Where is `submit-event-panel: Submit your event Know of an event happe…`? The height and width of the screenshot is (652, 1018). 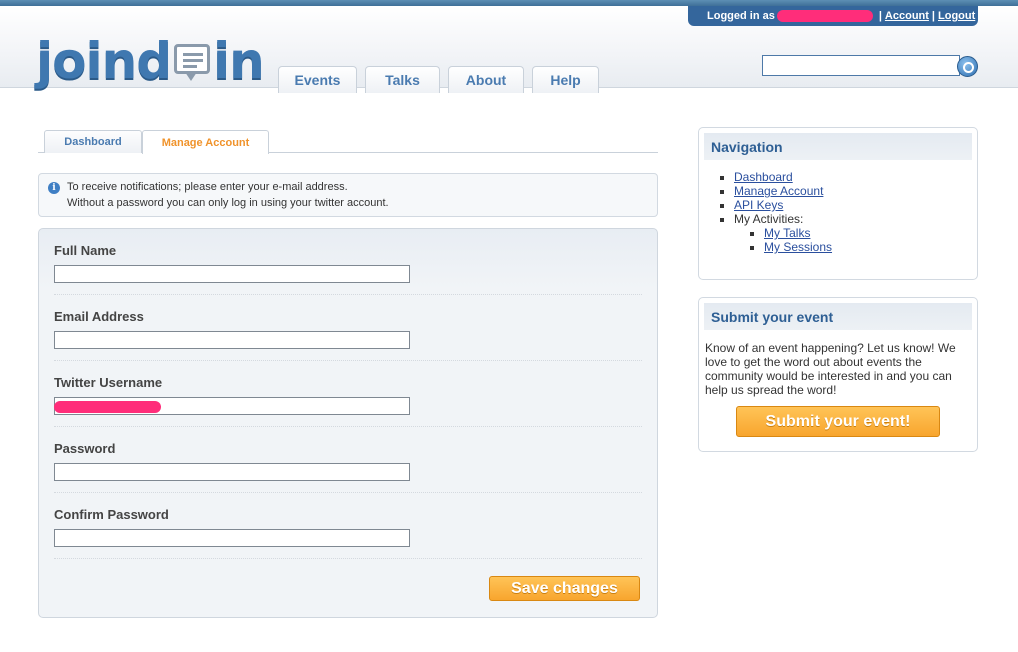
submit-event-panel: Submit your event Know of an event happe… is located at coordinates (838, 374).